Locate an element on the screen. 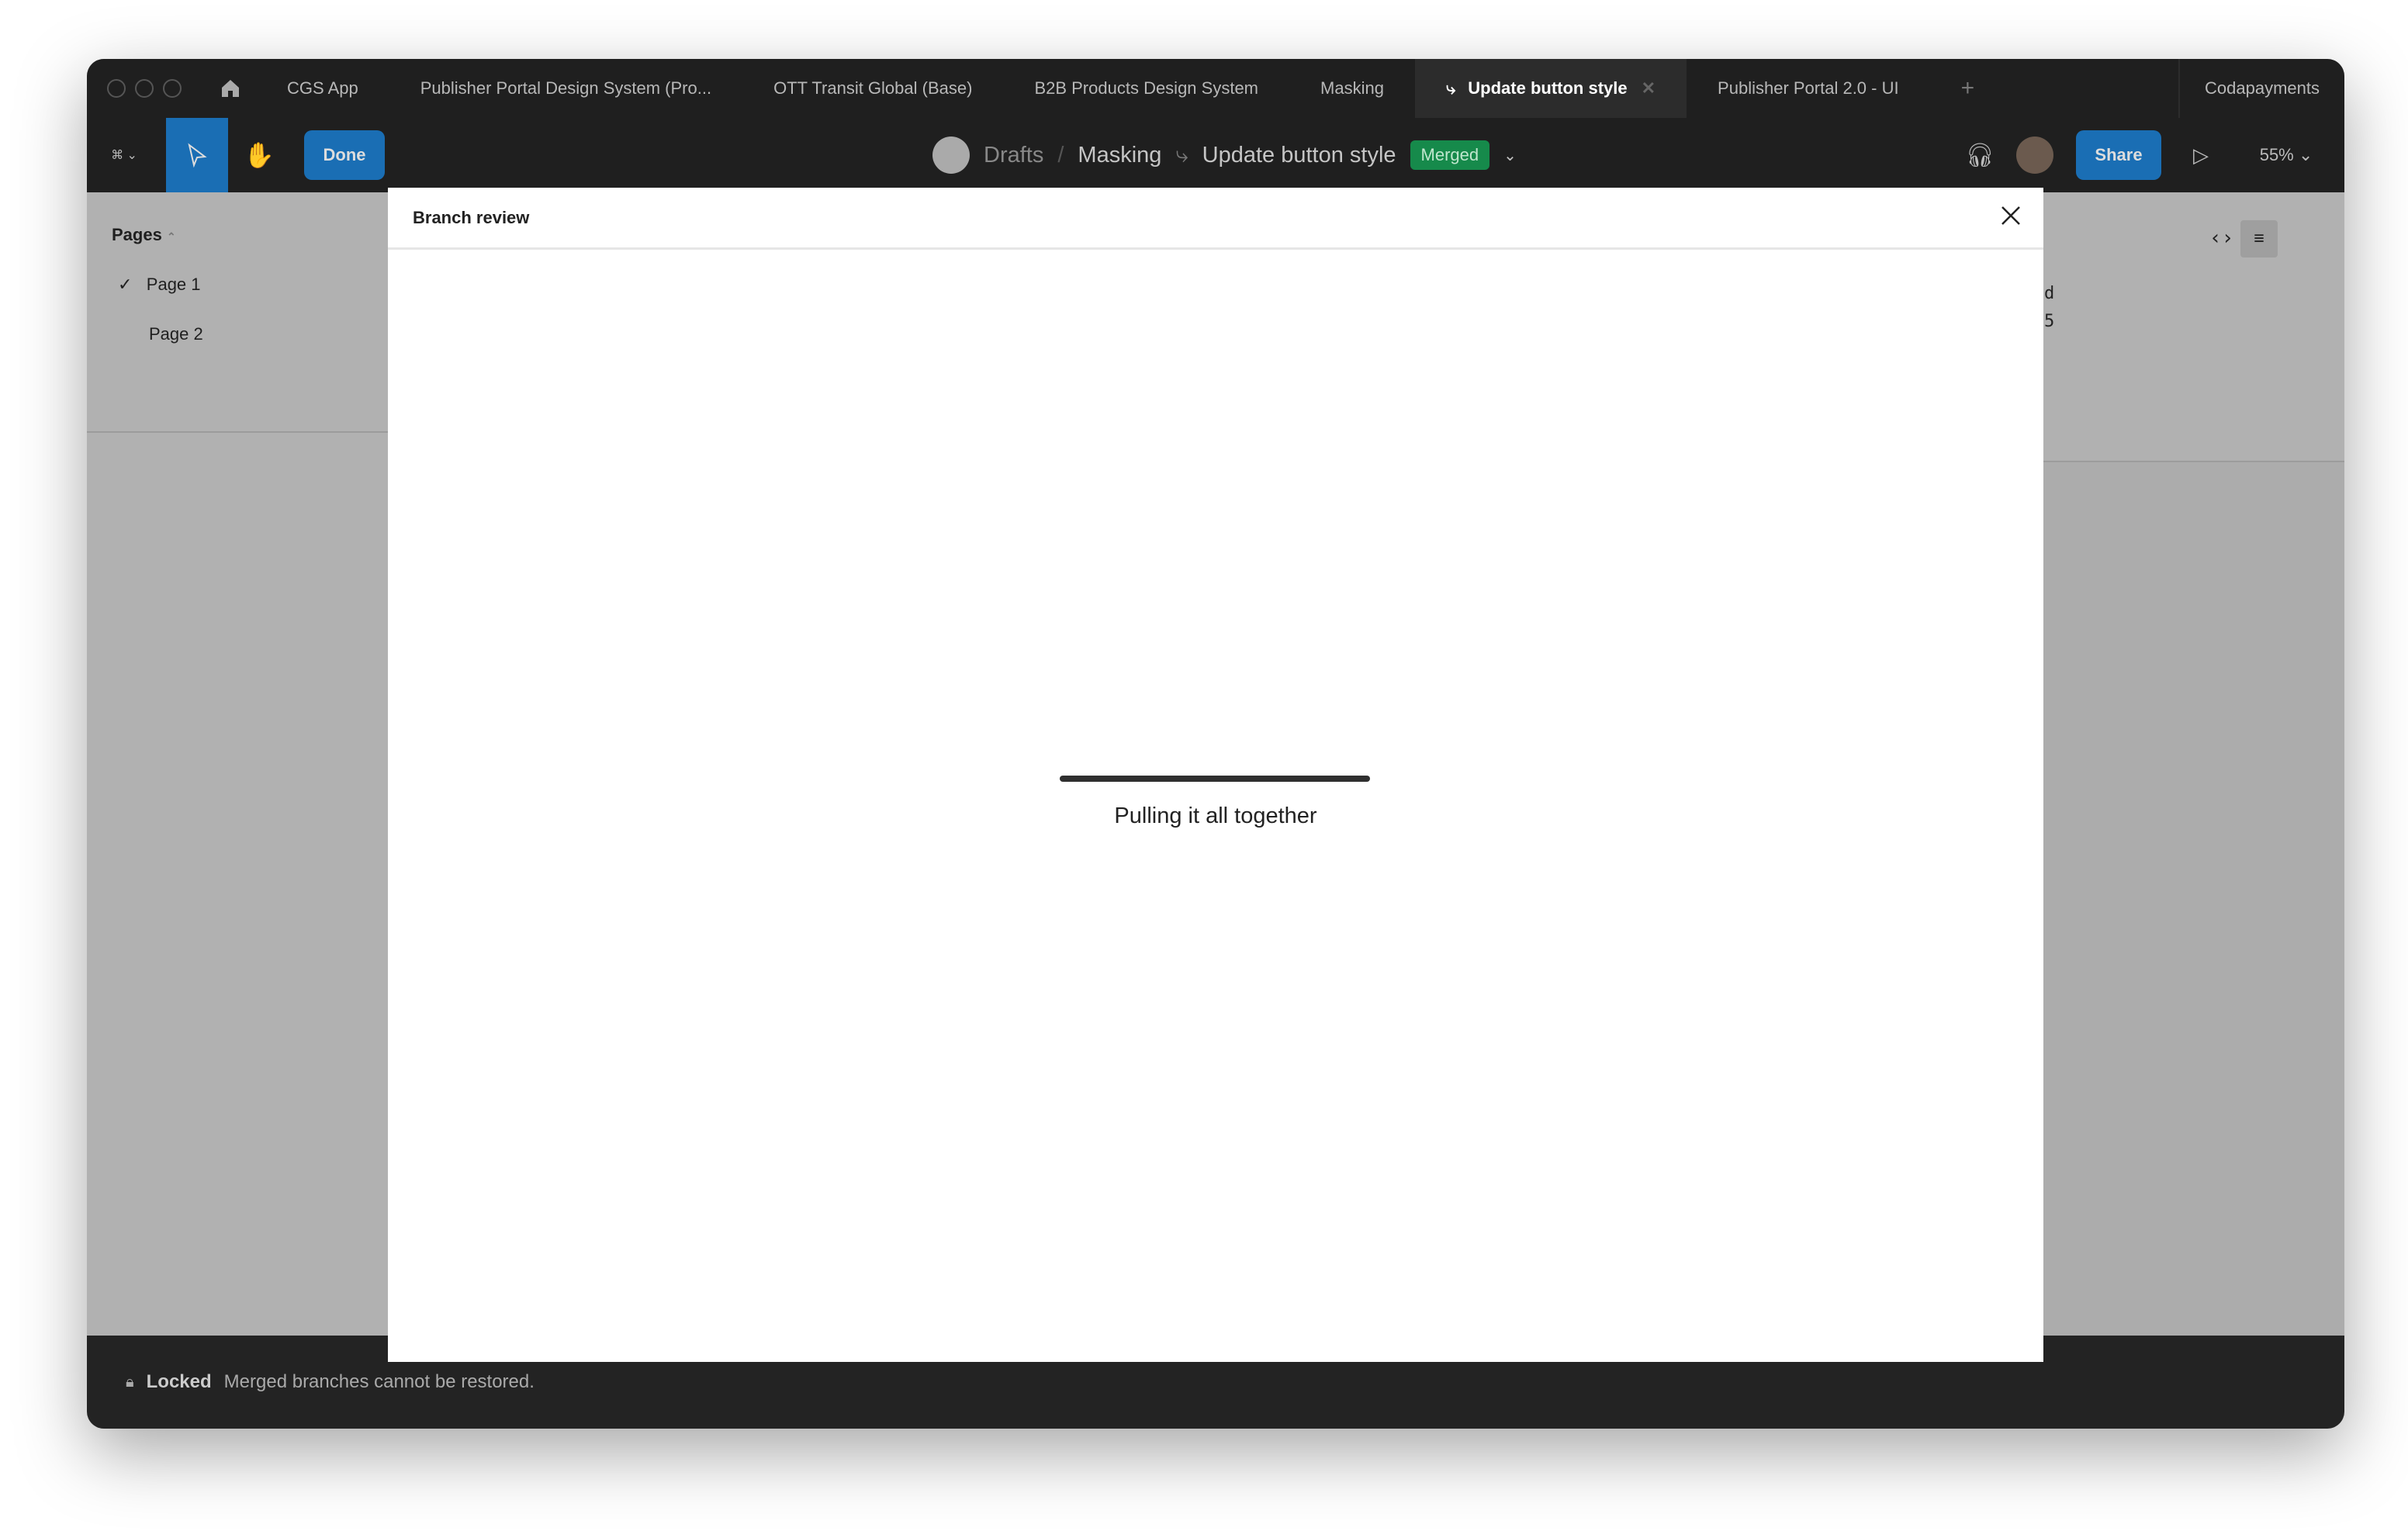 The width and height of the screenshot is (2408, 1531). modal-header: Branch review is located at coordinates (1215, 219).